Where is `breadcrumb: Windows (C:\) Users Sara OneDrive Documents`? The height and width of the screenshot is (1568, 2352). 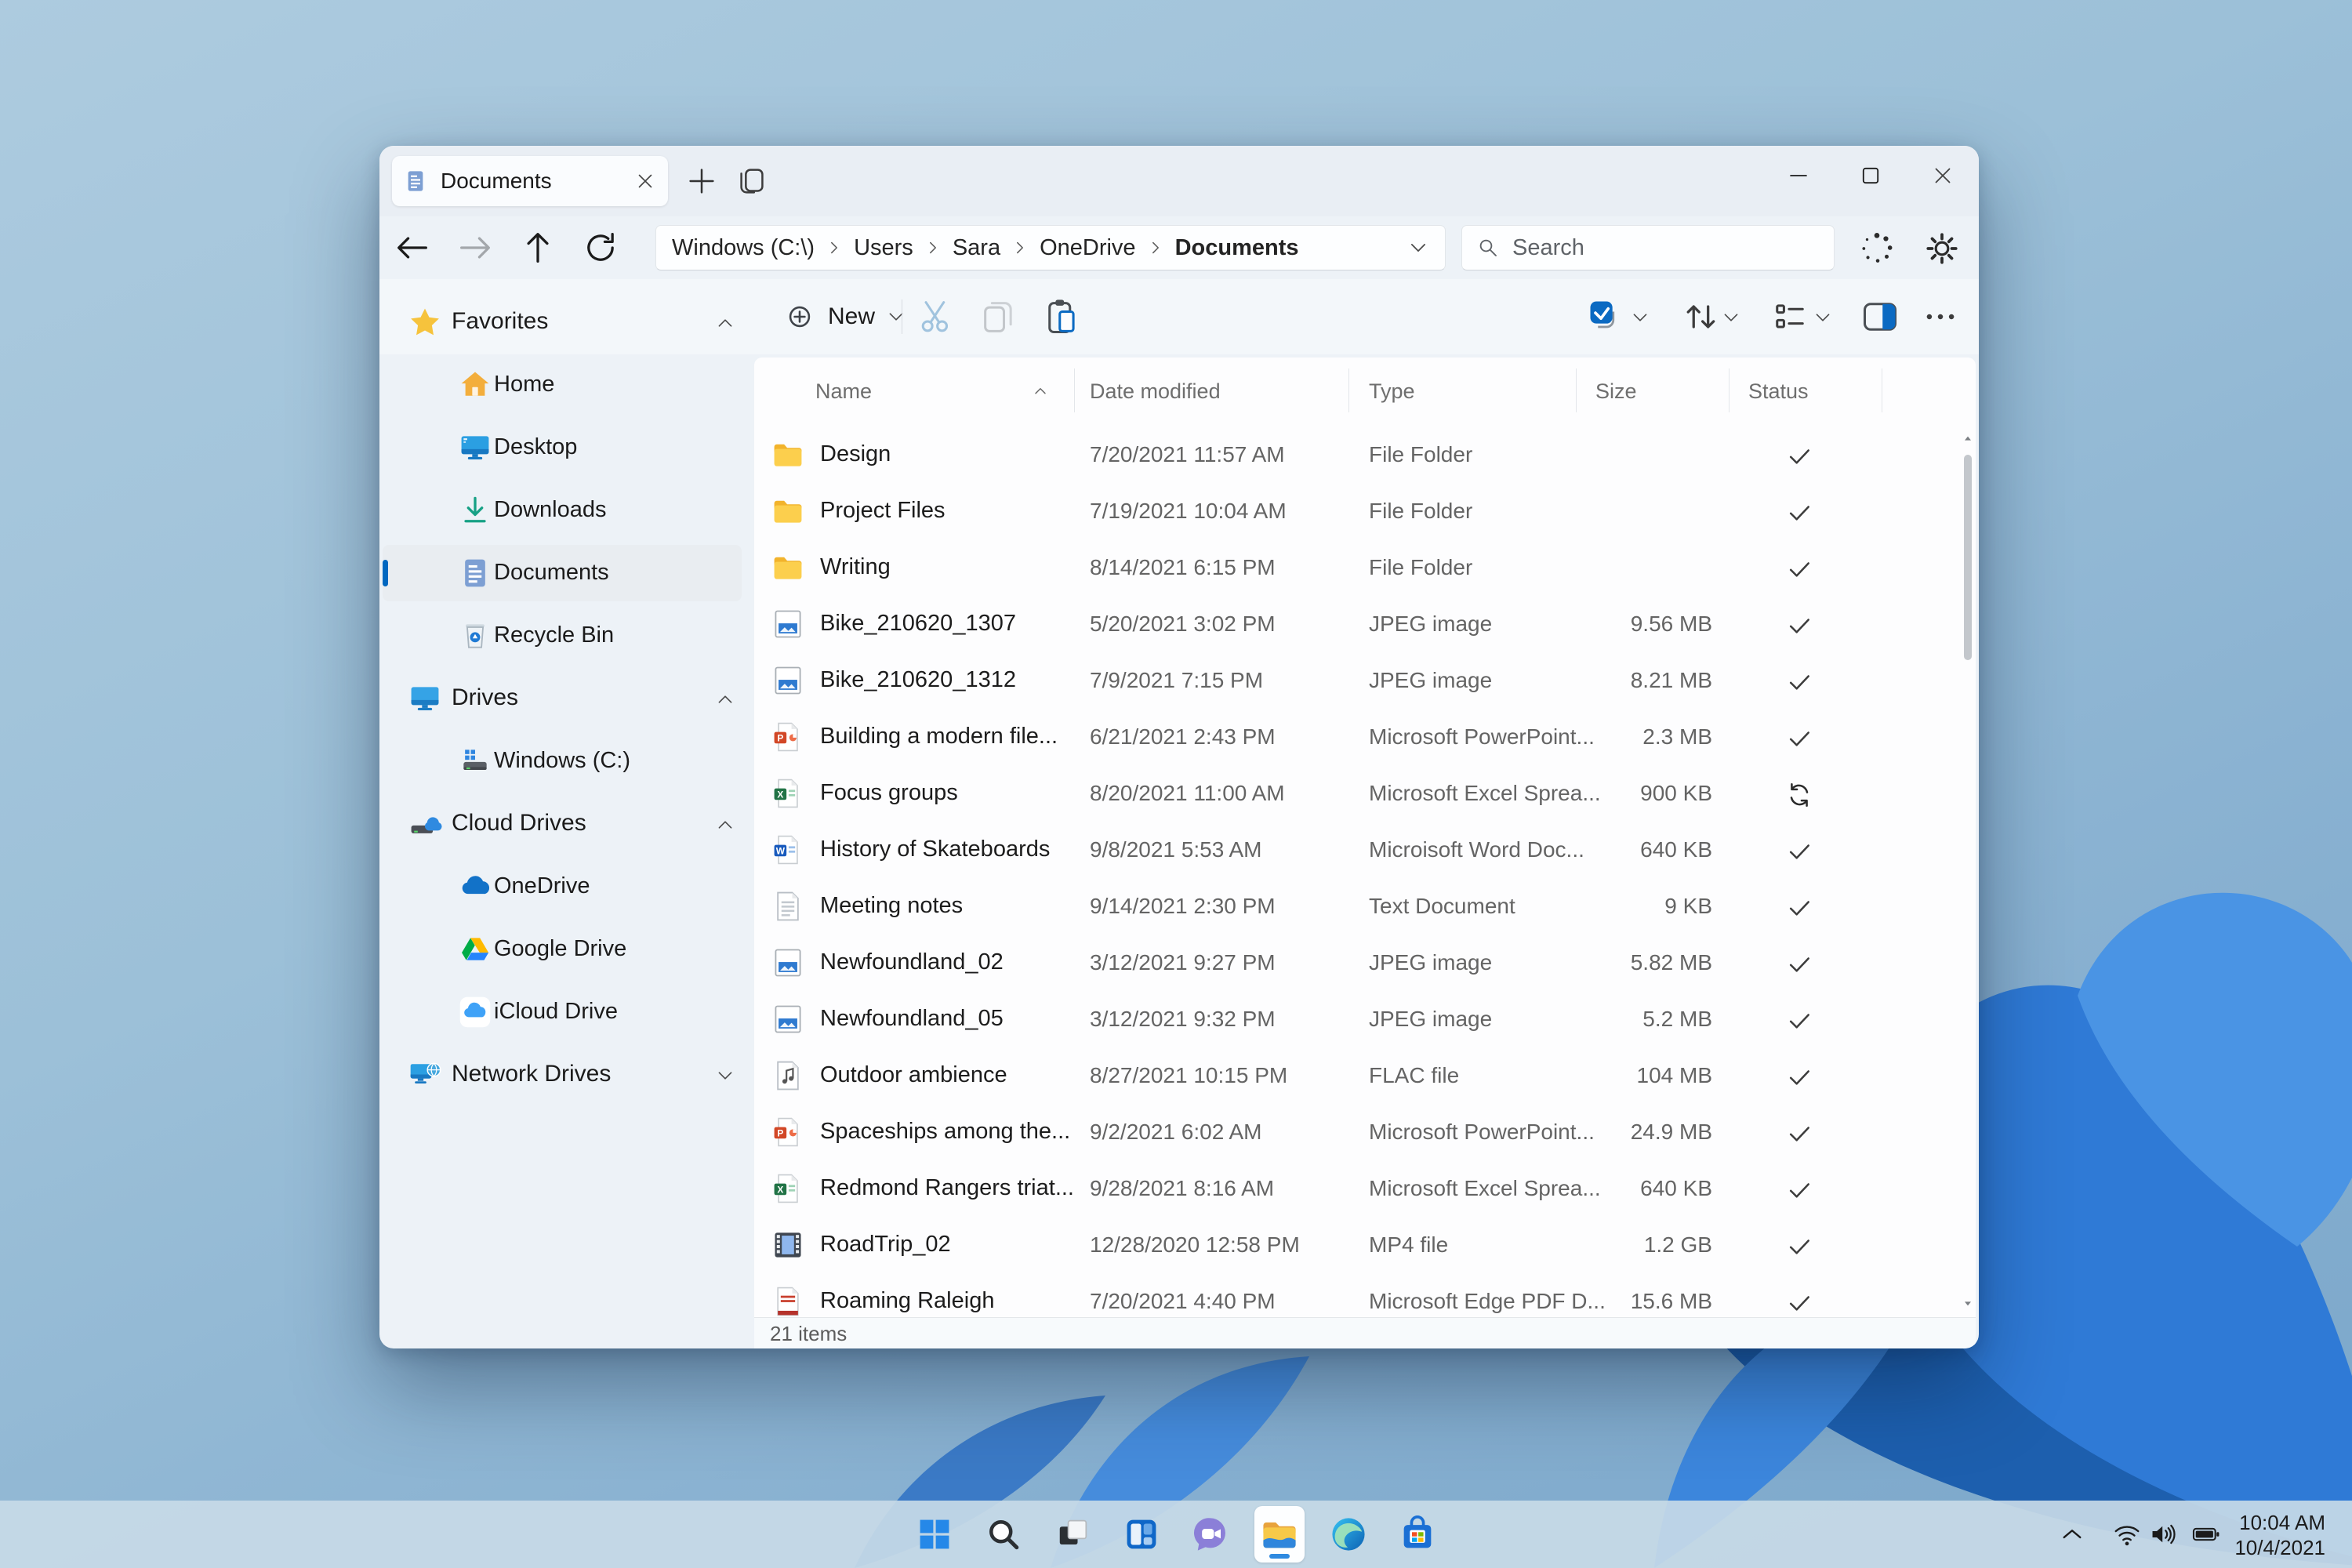
breadcrumb: Windows (C:\) Users Sara OneDrive Documents is located at coordinates (1050, 248).